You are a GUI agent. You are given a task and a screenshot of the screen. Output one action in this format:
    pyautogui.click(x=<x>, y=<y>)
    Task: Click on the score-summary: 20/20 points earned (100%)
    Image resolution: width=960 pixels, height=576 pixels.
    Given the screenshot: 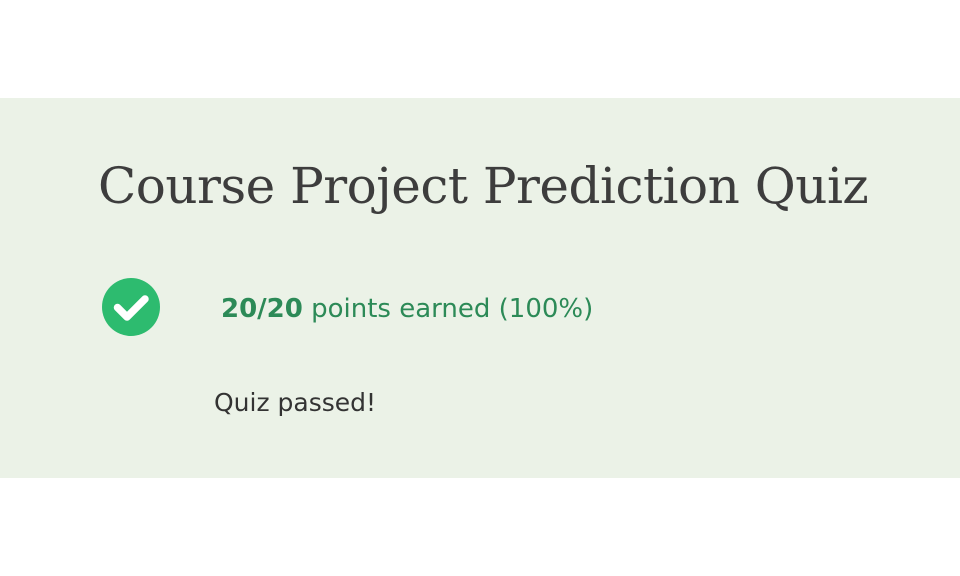 What is the action you would take?
    pyautogui.click(x=407, y=309)
    